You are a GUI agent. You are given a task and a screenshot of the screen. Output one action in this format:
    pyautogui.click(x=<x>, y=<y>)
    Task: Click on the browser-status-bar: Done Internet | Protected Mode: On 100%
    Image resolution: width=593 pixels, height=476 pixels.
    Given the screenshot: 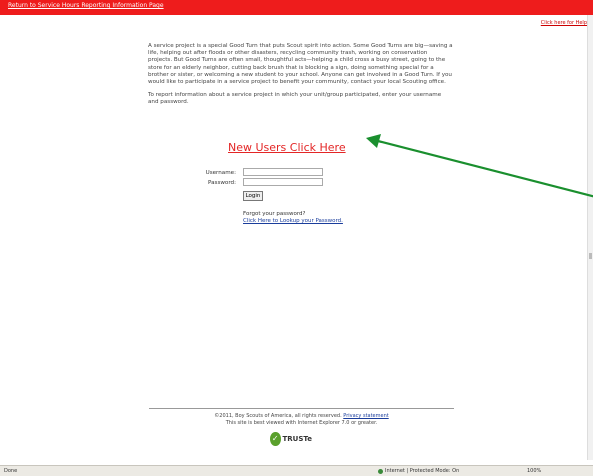 What is the action you would take?
    pyautogui.click(x=296, y=470)
    